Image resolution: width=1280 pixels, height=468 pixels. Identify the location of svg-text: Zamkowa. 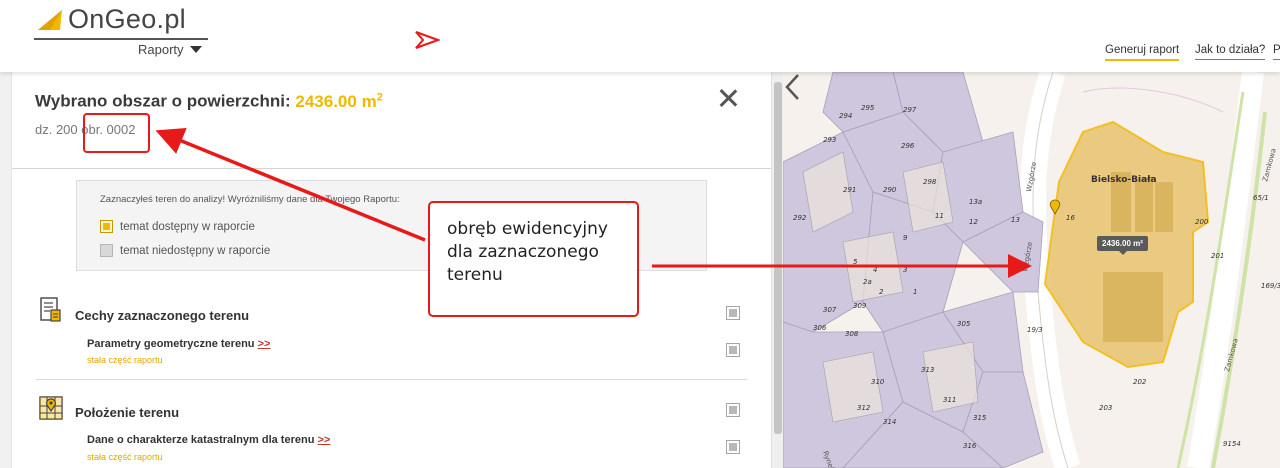
(1269, 165).